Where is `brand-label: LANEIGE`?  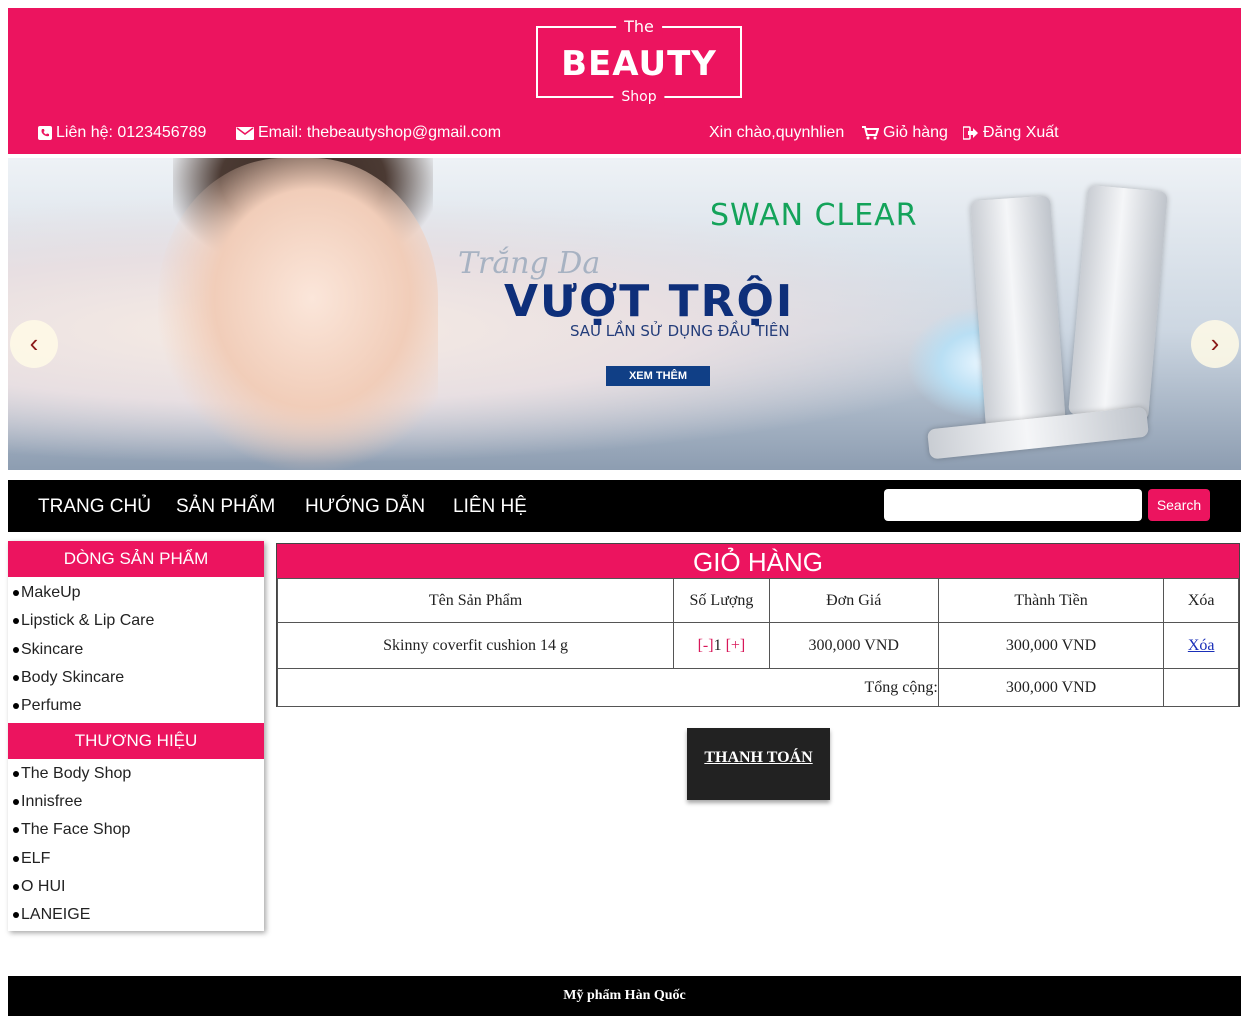
brand-label: LANEIGE is located at coordinates (56, 914).